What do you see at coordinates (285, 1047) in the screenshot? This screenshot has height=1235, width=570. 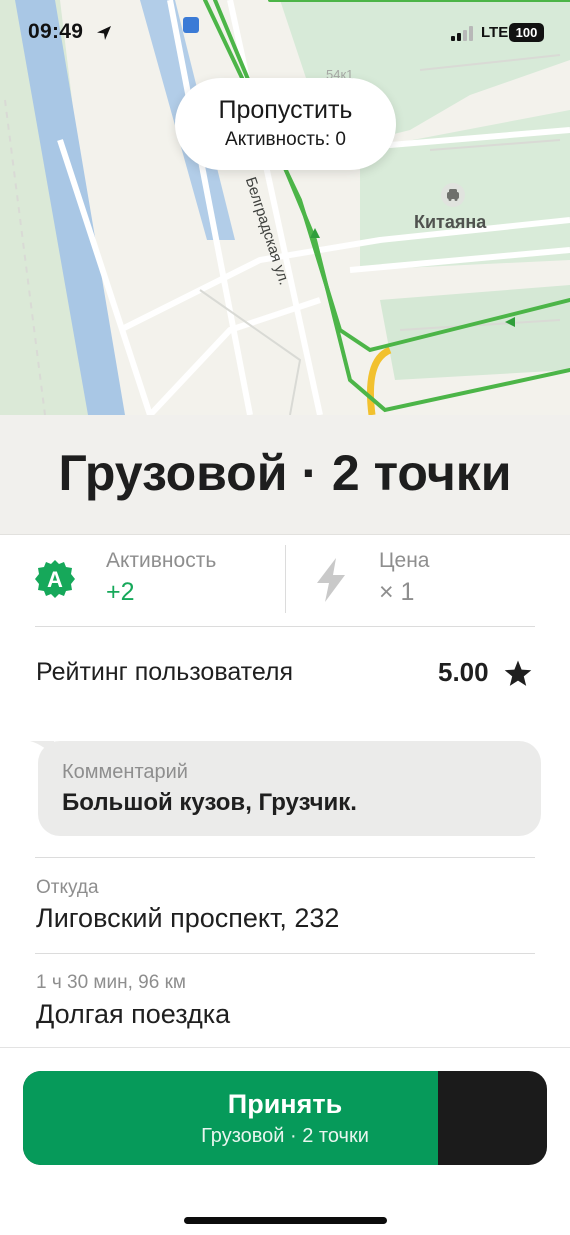 I see `bottom-divider` at bounding box center [285, 1047].